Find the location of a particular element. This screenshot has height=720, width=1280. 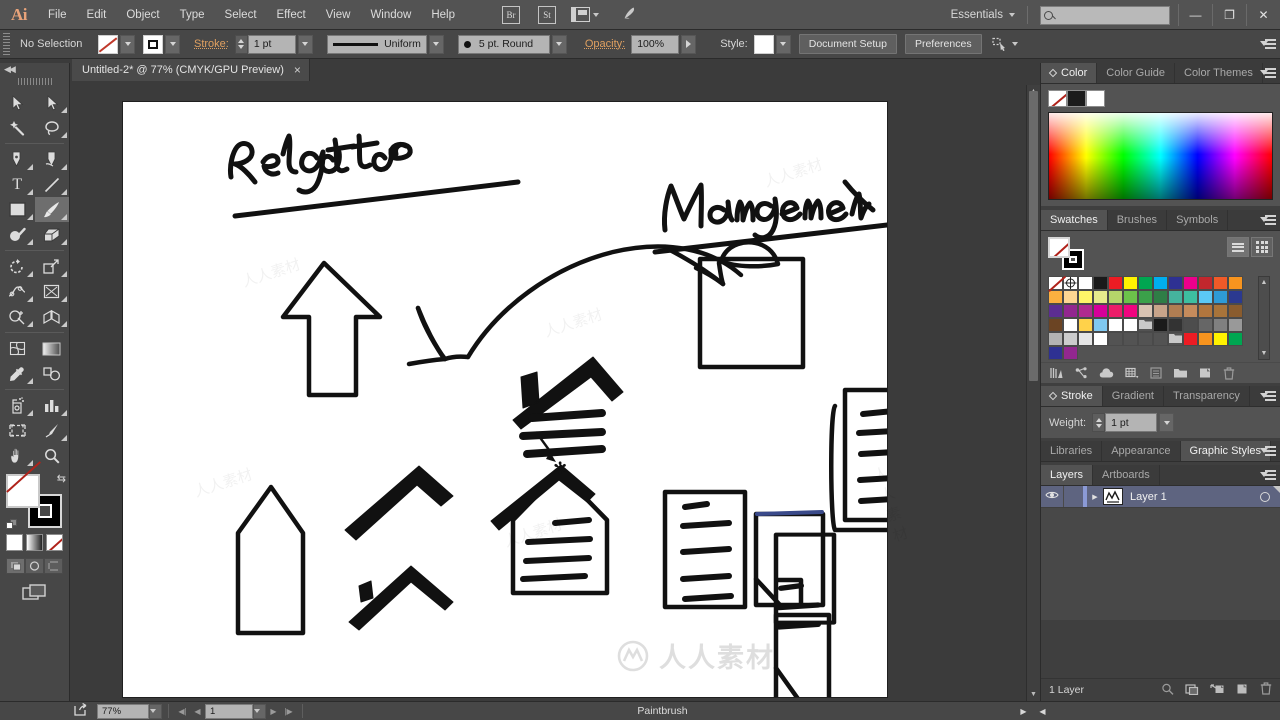

selection-tool is located at coordinates (17, 102).